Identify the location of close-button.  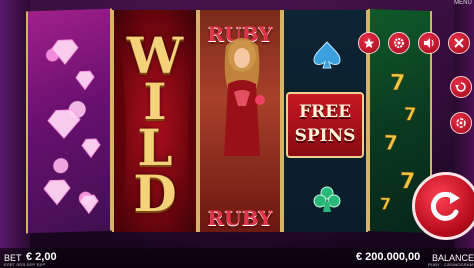
(459, 43).